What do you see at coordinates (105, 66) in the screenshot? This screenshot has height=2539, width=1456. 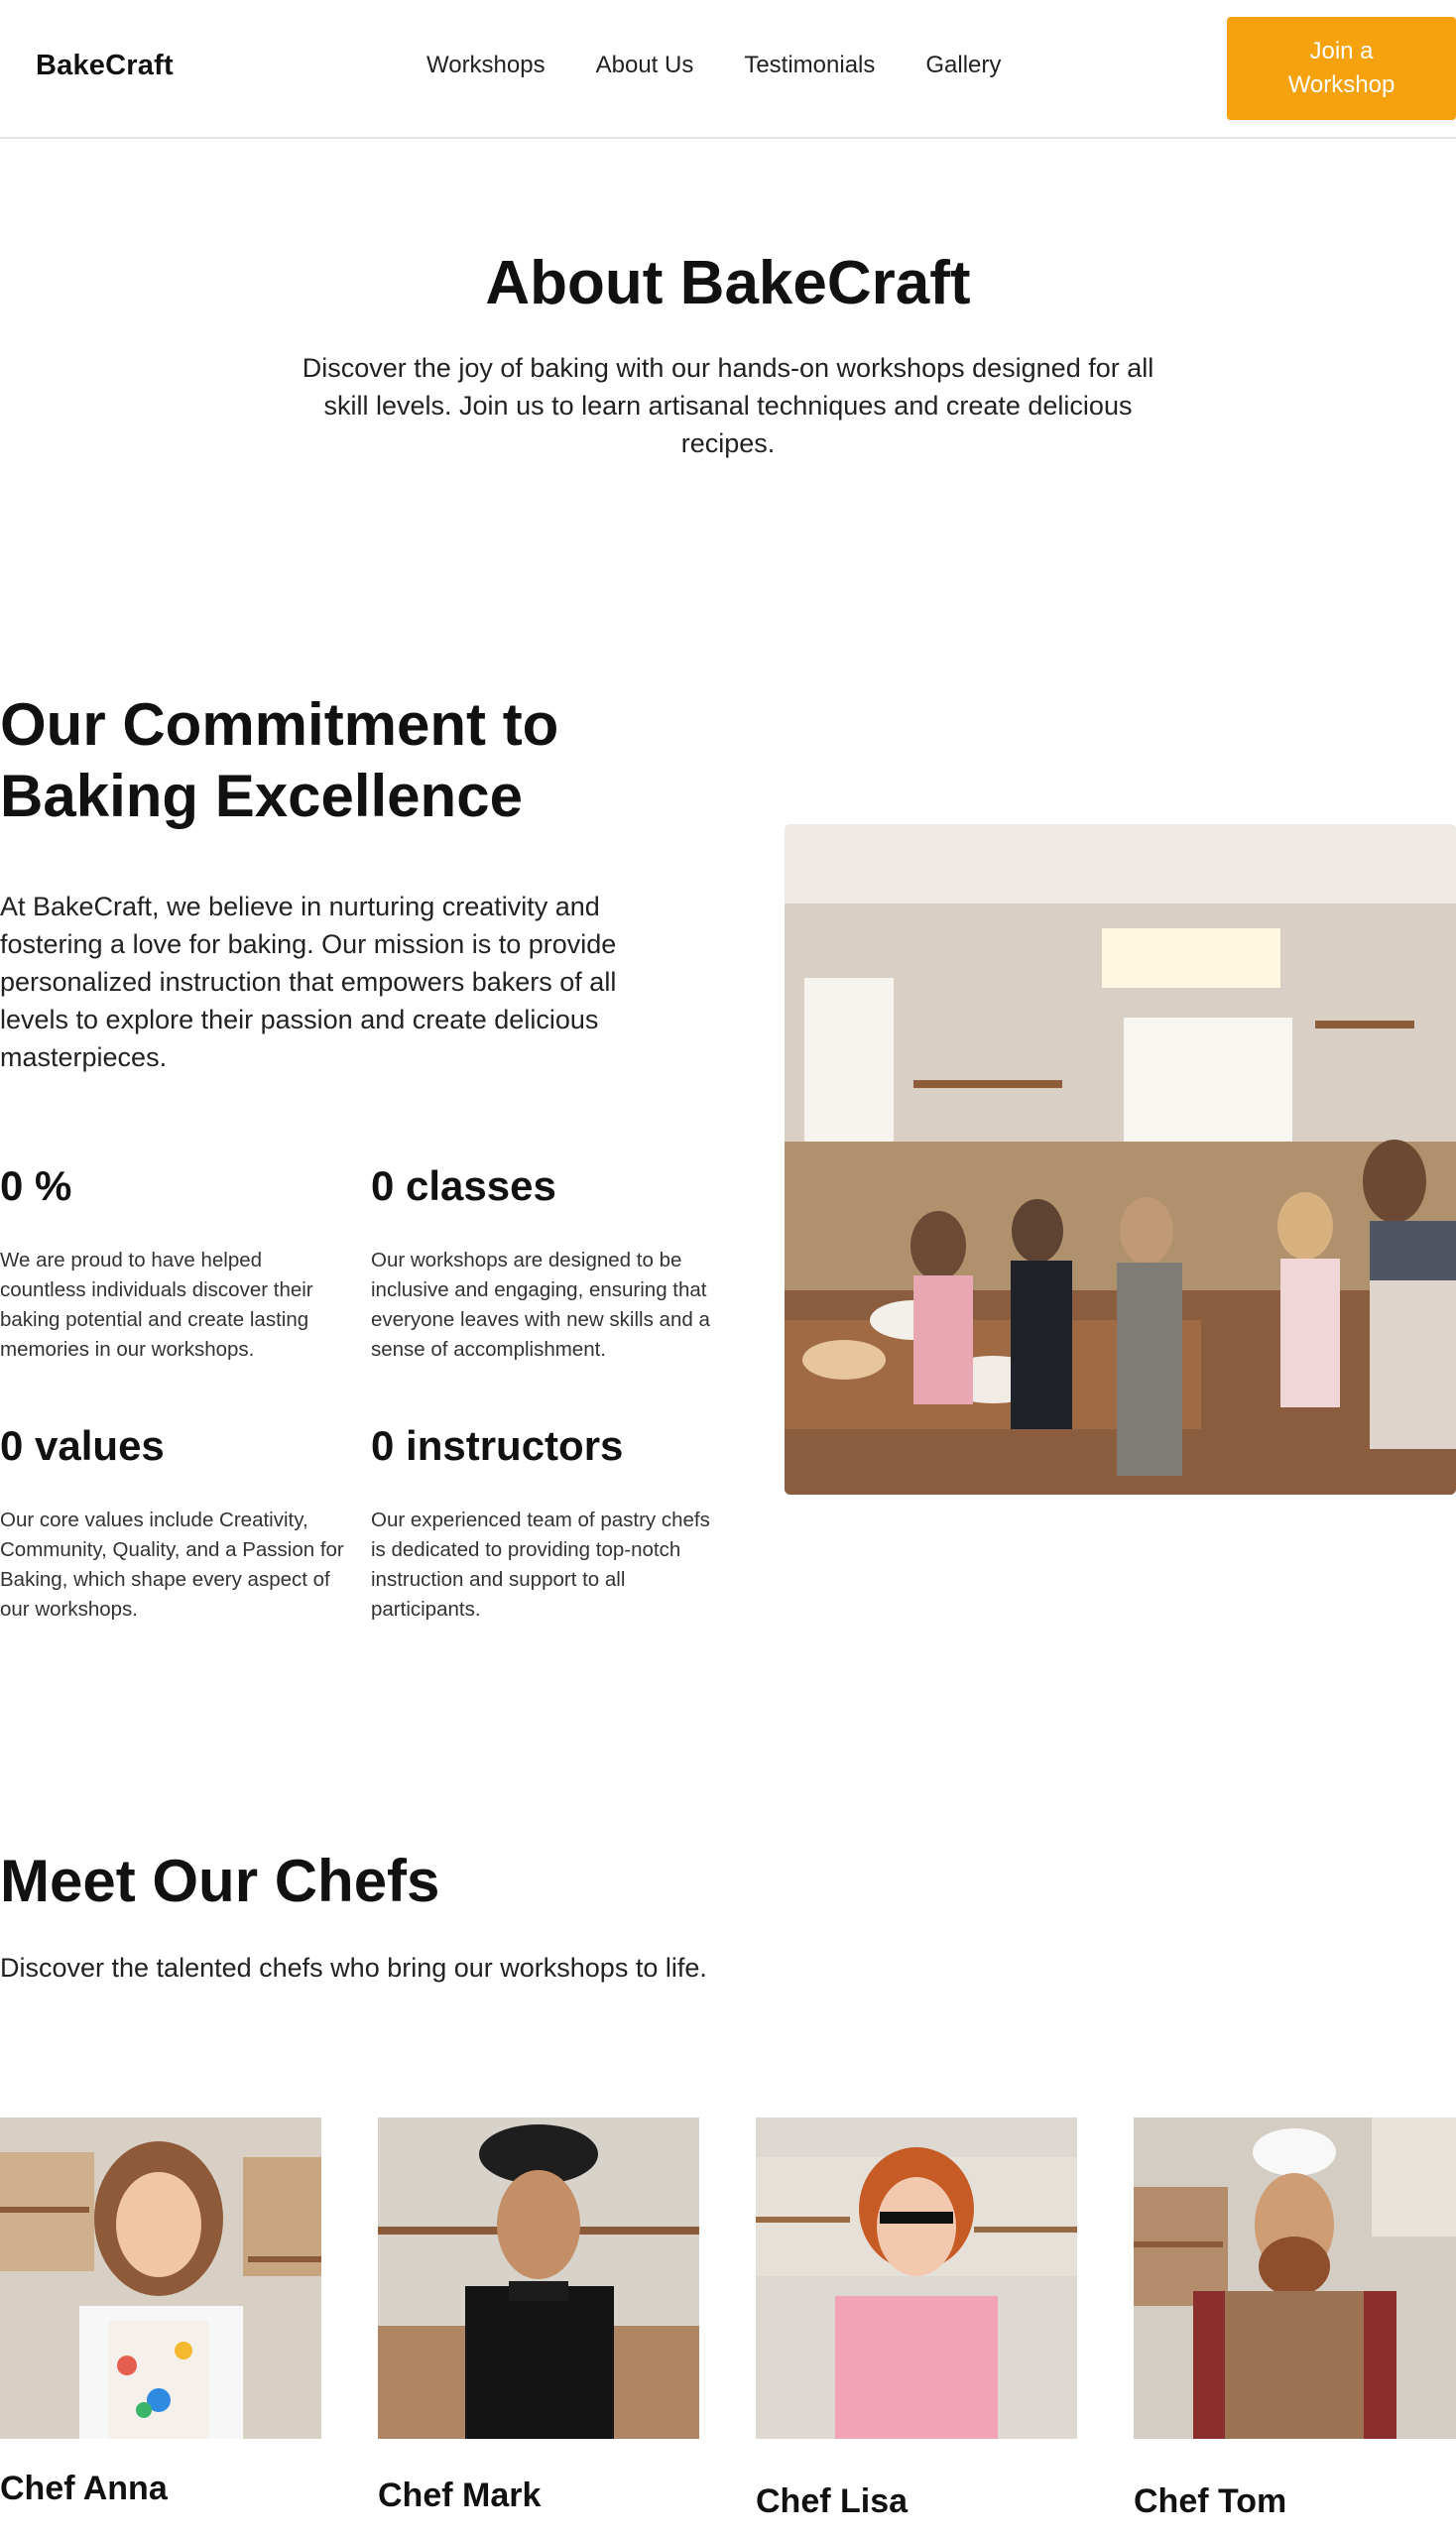 I see `logo: BakeCraft` at bounding box center [105, 66].